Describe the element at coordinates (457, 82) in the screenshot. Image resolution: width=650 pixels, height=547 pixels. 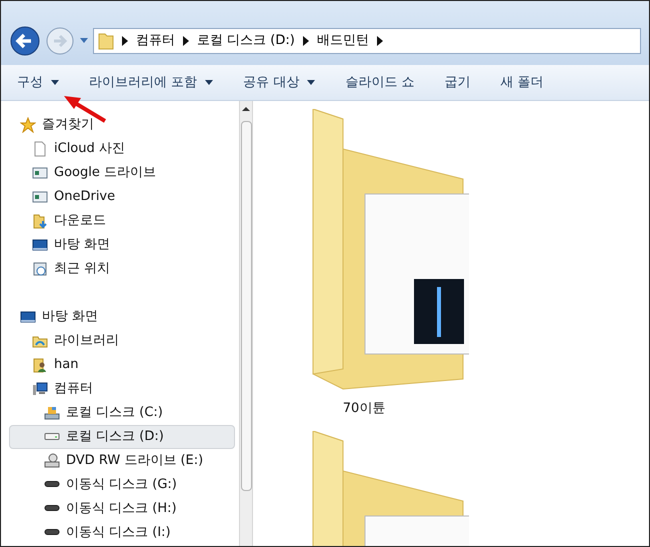
I see `toolbar-button: 굽기` at that location.